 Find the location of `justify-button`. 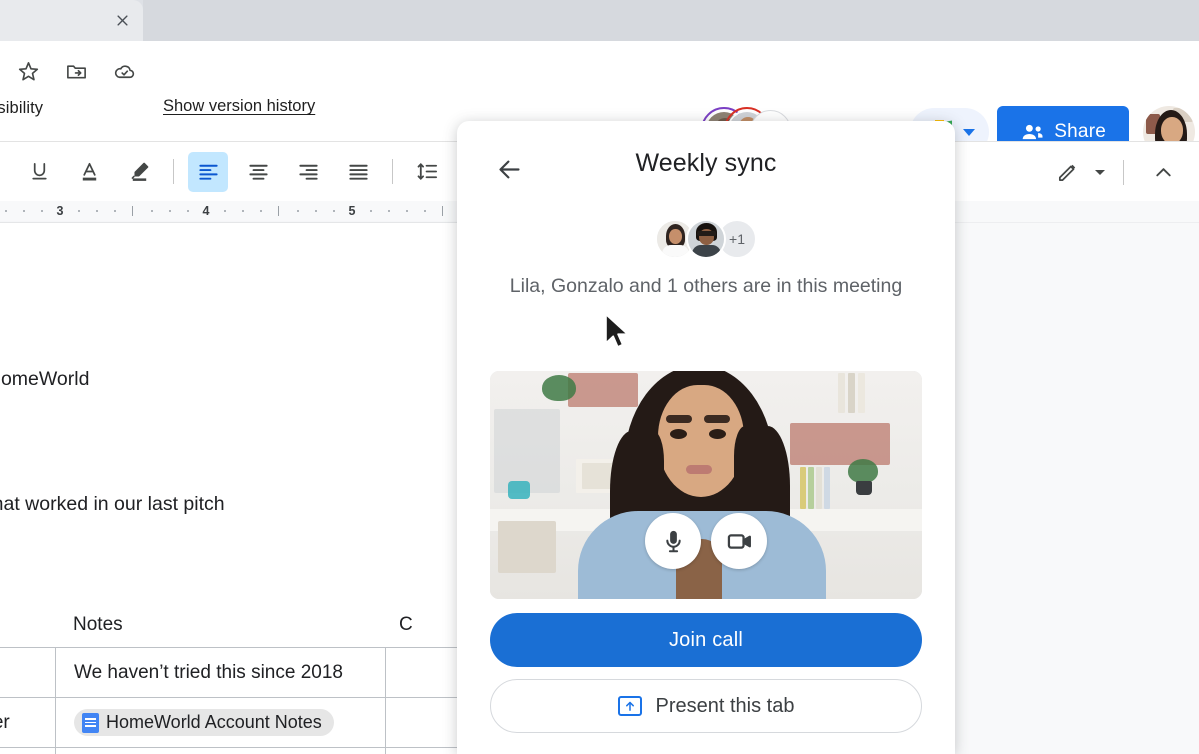

justify-button is located at coordinates (358, 172).